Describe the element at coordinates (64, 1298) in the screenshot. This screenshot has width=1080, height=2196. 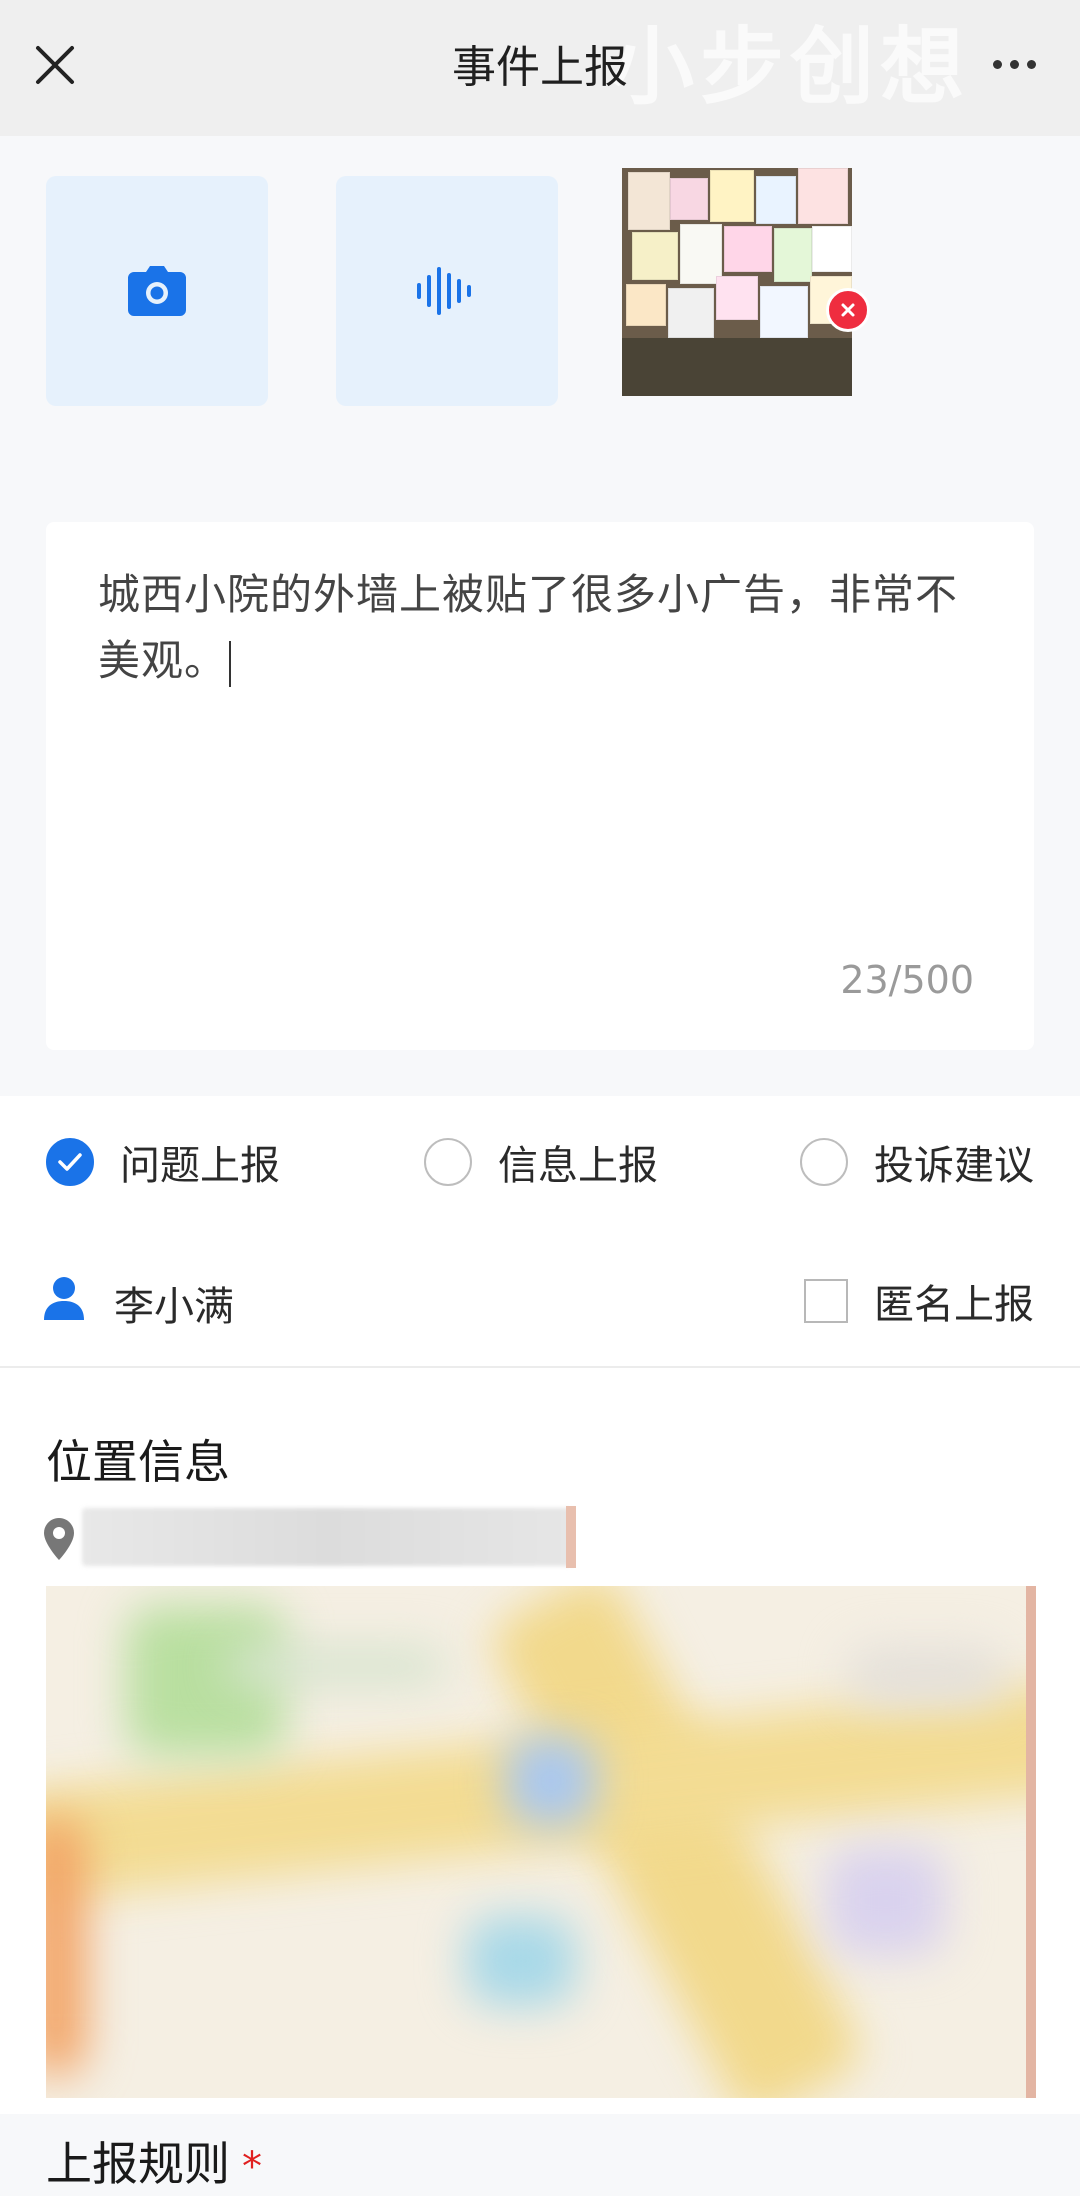
I see `person-icon` at that location.